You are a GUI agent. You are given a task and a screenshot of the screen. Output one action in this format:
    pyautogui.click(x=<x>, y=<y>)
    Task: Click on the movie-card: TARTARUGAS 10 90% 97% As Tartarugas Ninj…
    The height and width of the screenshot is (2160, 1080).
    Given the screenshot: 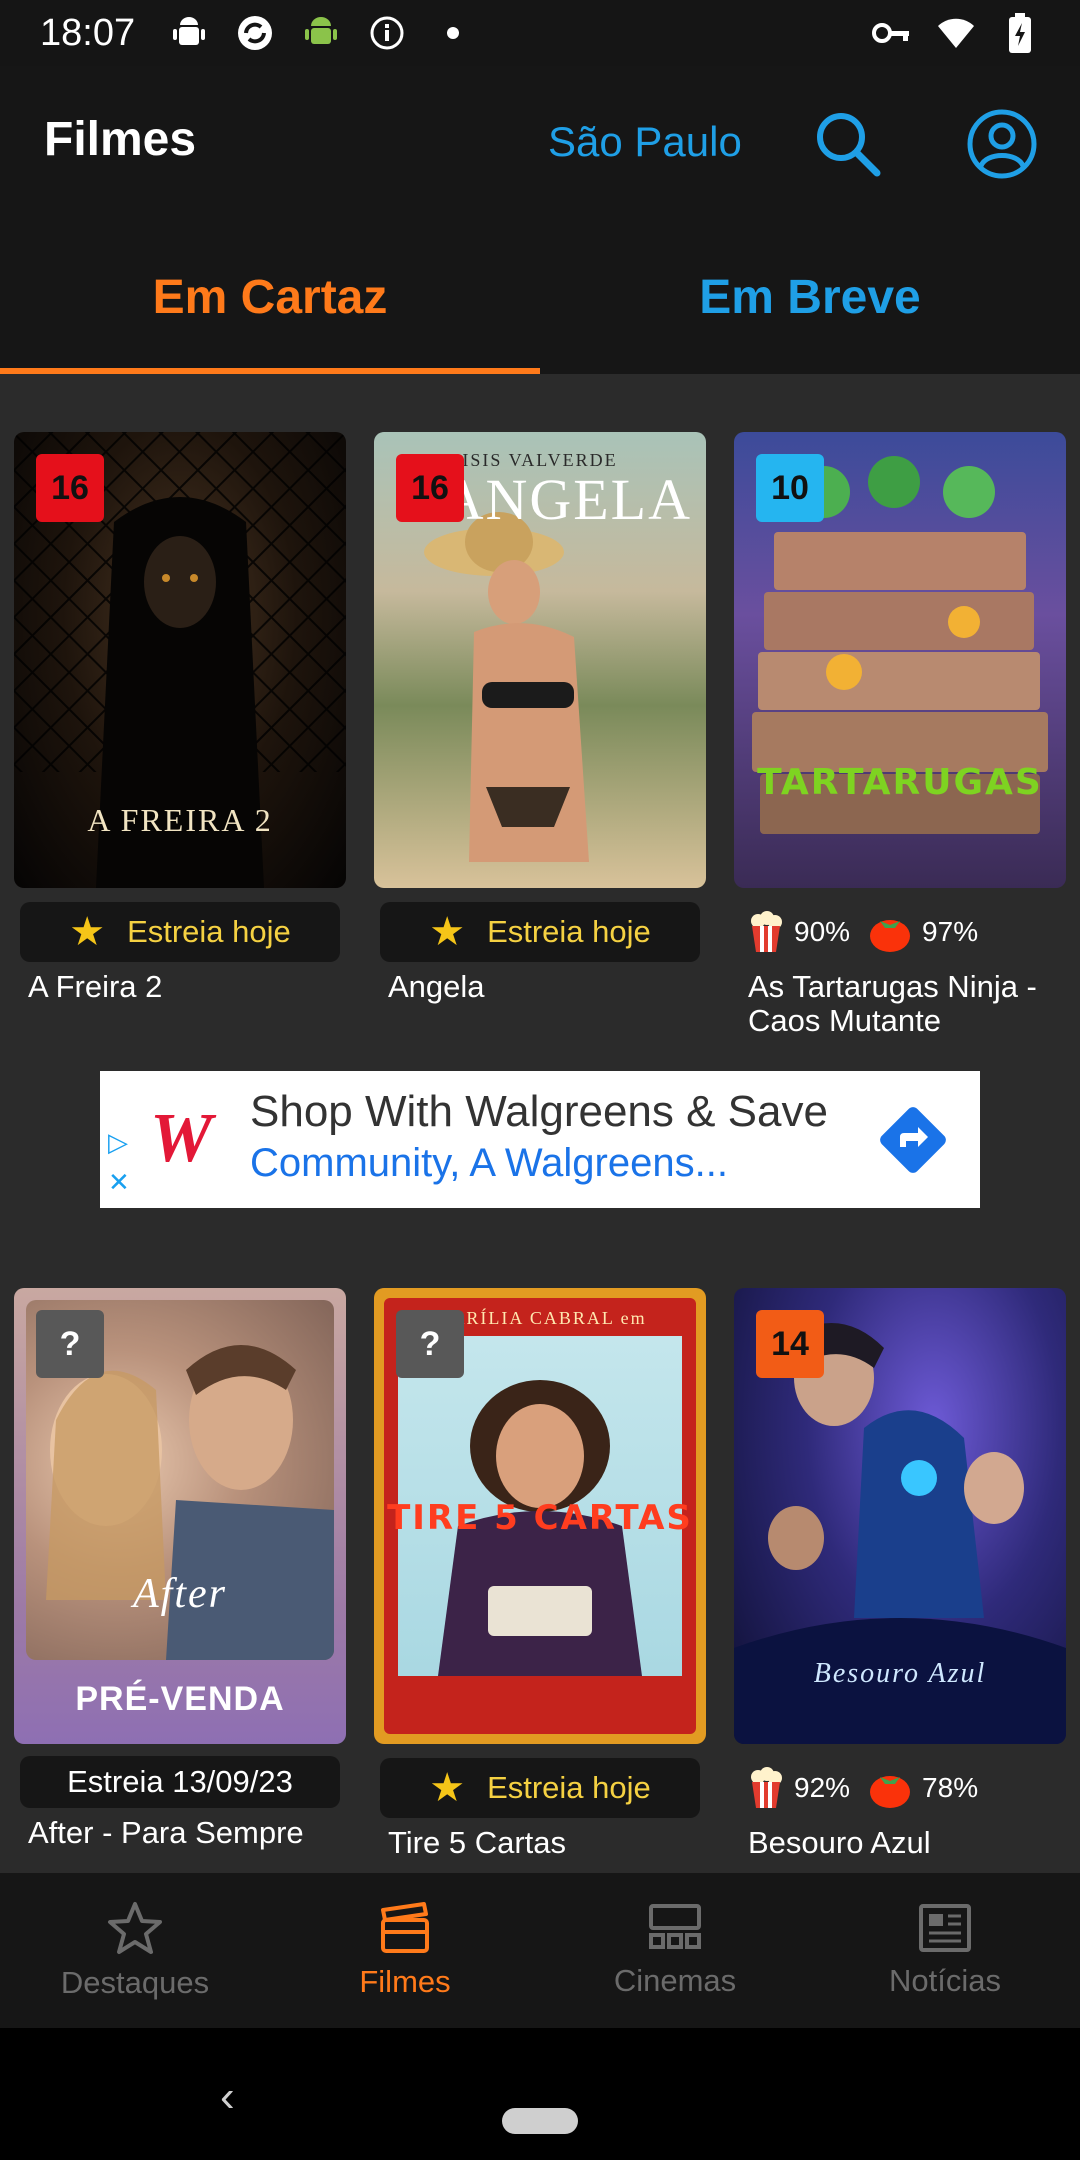 What is the action you would take?
    pyautogui.click(x=900, y=735)
    